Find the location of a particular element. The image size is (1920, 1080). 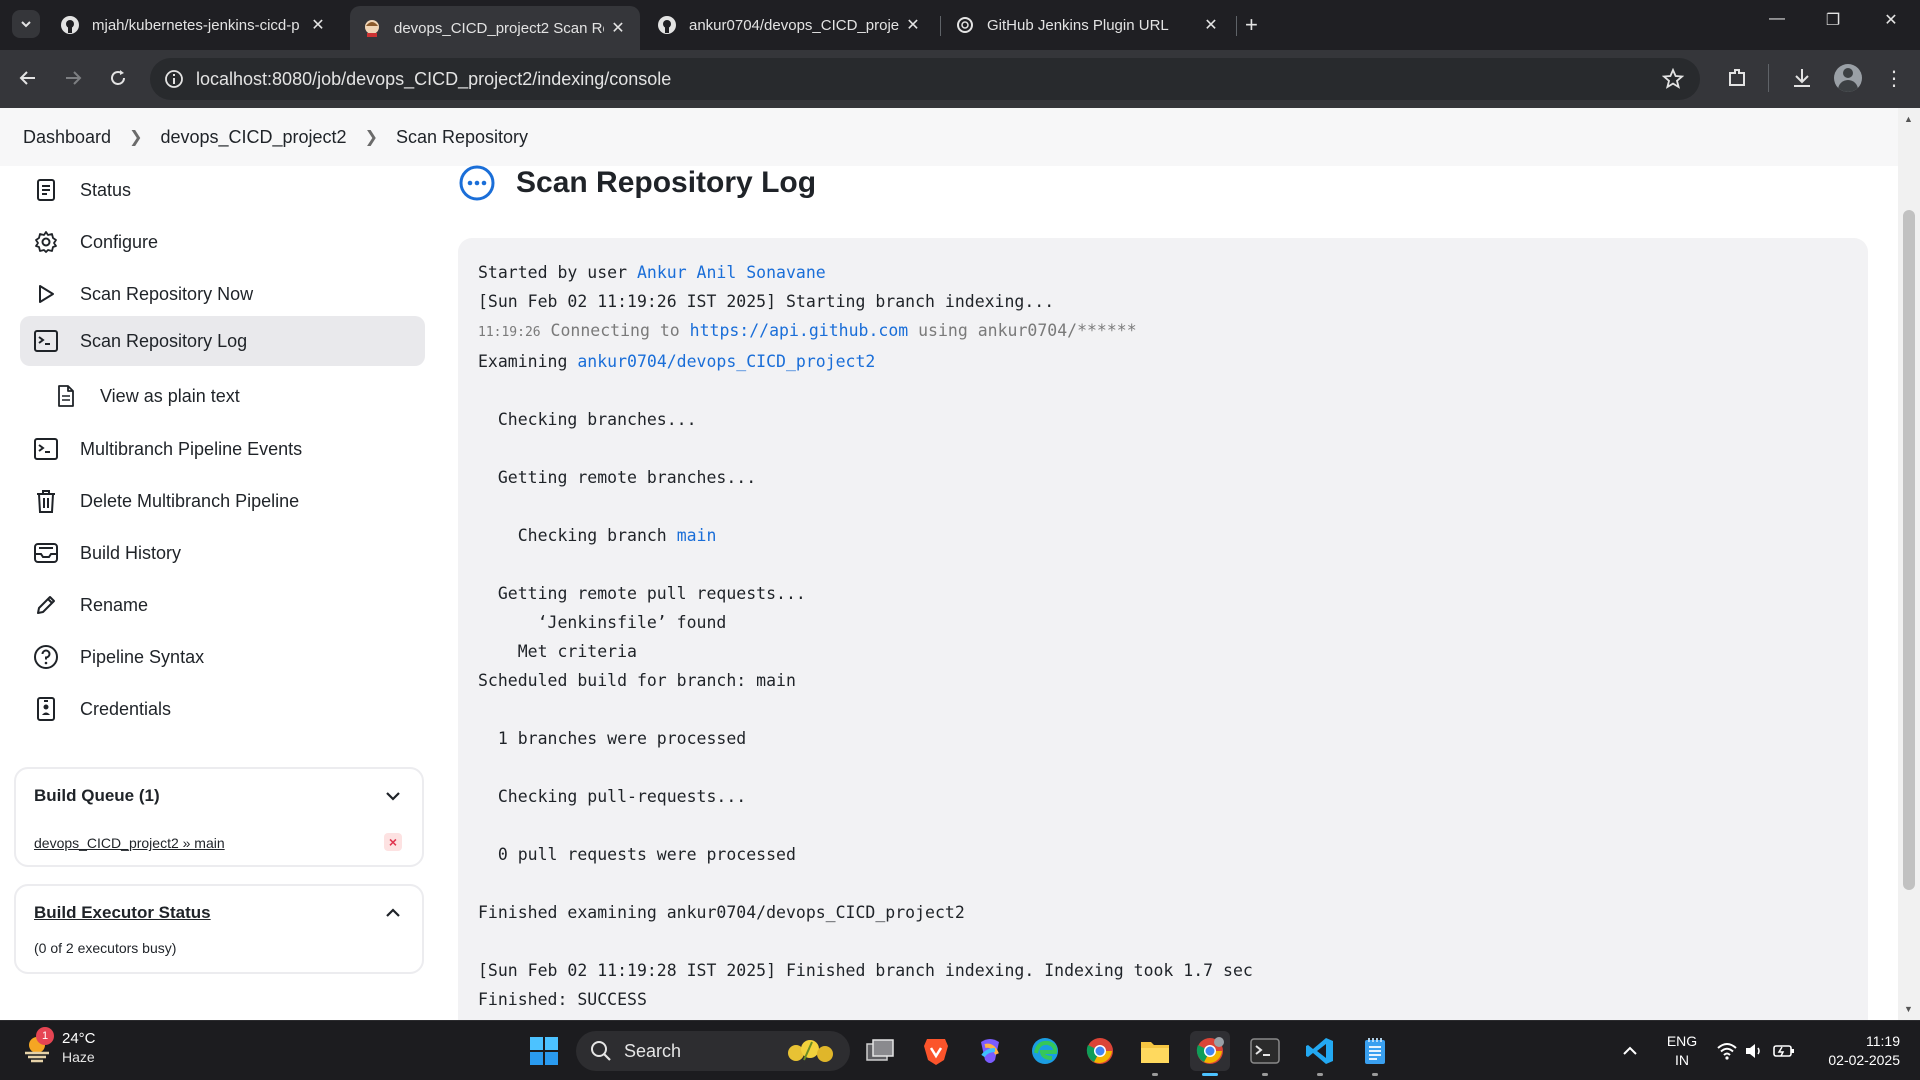

sidebar-item-label: View as plain text is located at coordinates (170, 395).